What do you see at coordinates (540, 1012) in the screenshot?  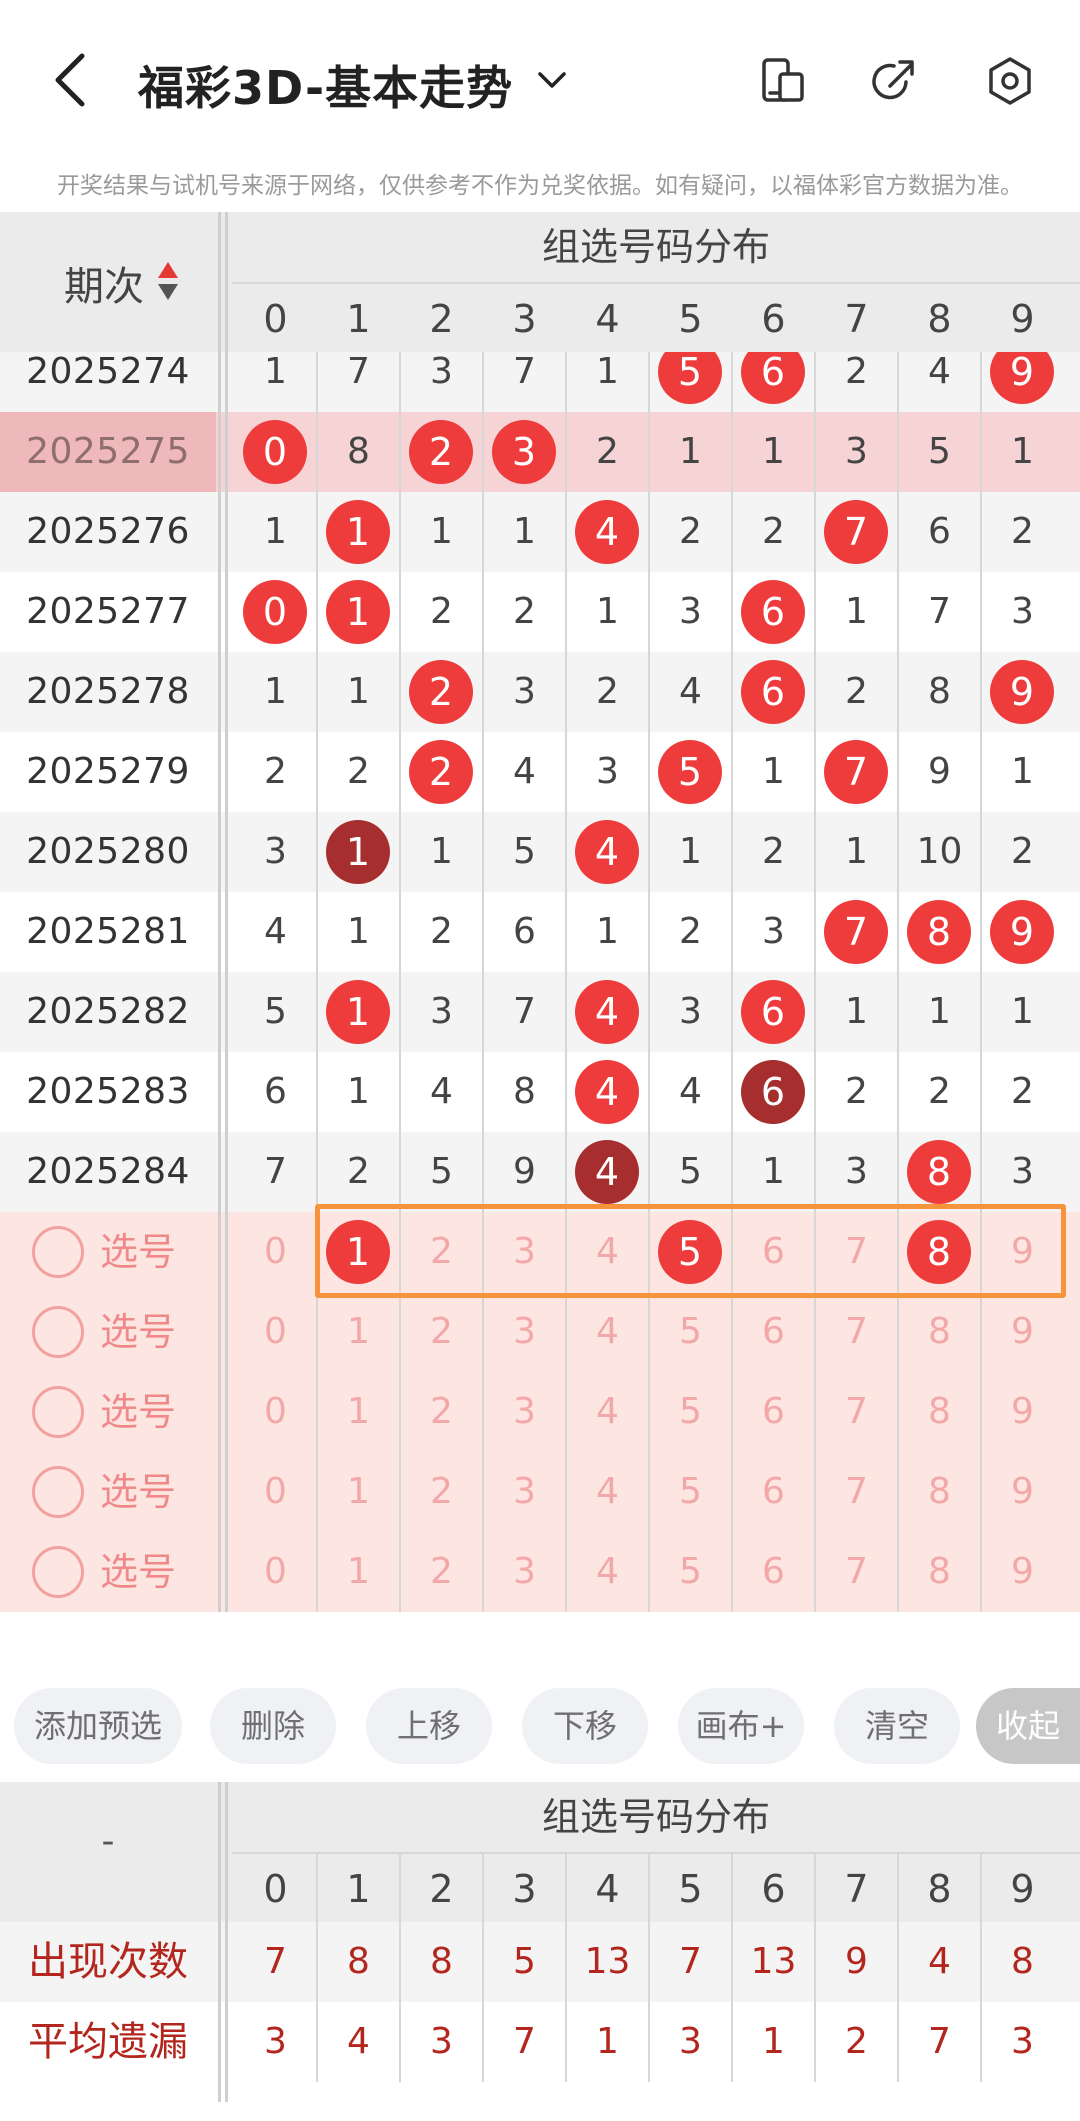 I see `table-row: 2025282 5 1 3 7 4 3 6 1 1 1` at bounding box center [540, 1012].